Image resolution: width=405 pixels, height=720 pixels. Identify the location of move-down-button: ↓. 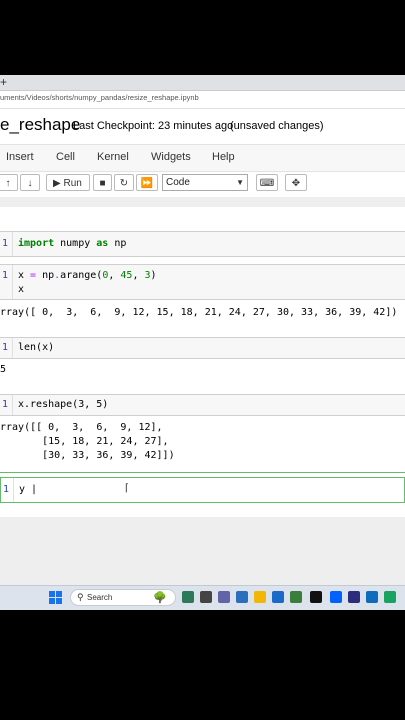
(30, 182).